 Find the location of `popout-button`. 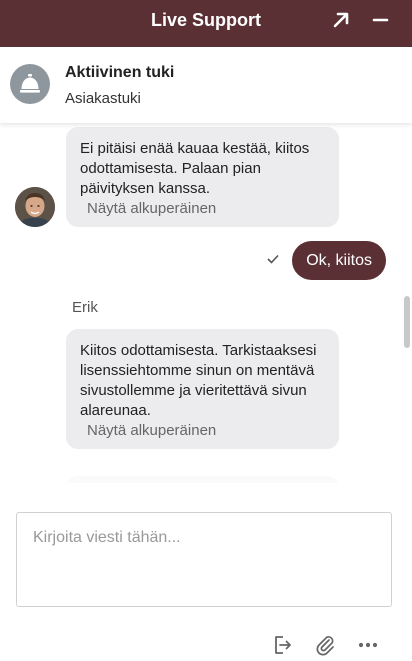

popout-button is located at coordinates (342, 20).